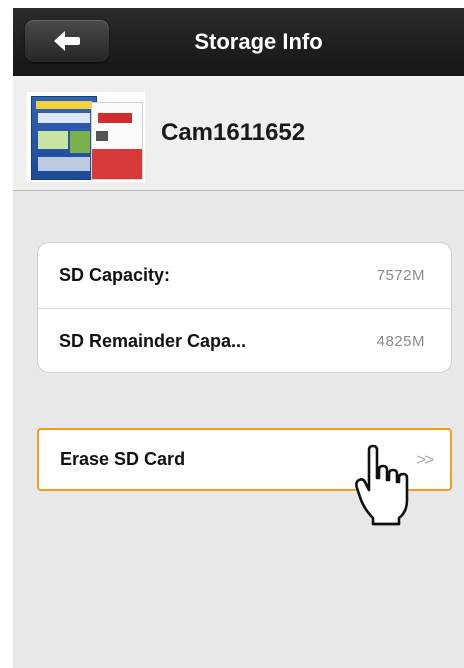 The image size is (464, 668). I want to click on navigation-bar: Storage Info, so click(238, 42).